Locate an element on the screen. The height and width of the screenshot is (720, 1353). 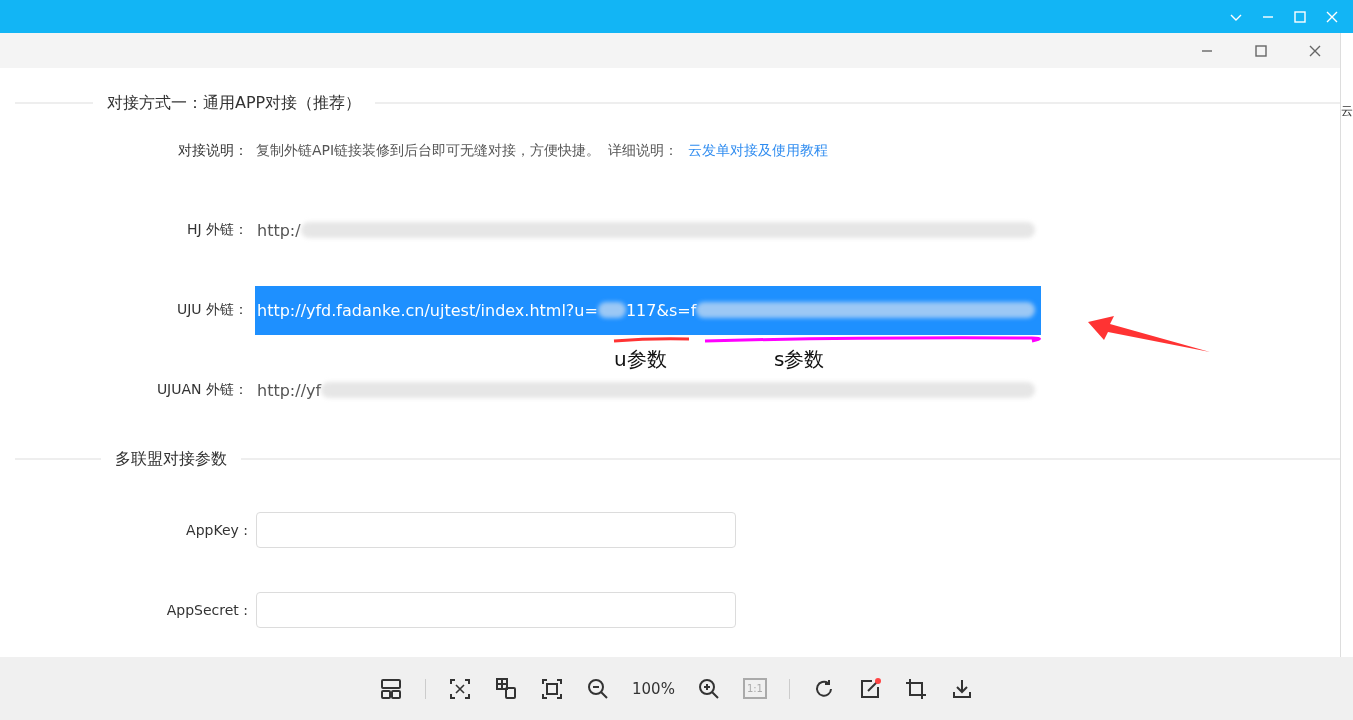
description-text: 复制外链API链接装修到后台即可无缝对接，方便快捷。 is located at coordinates (428, 151).